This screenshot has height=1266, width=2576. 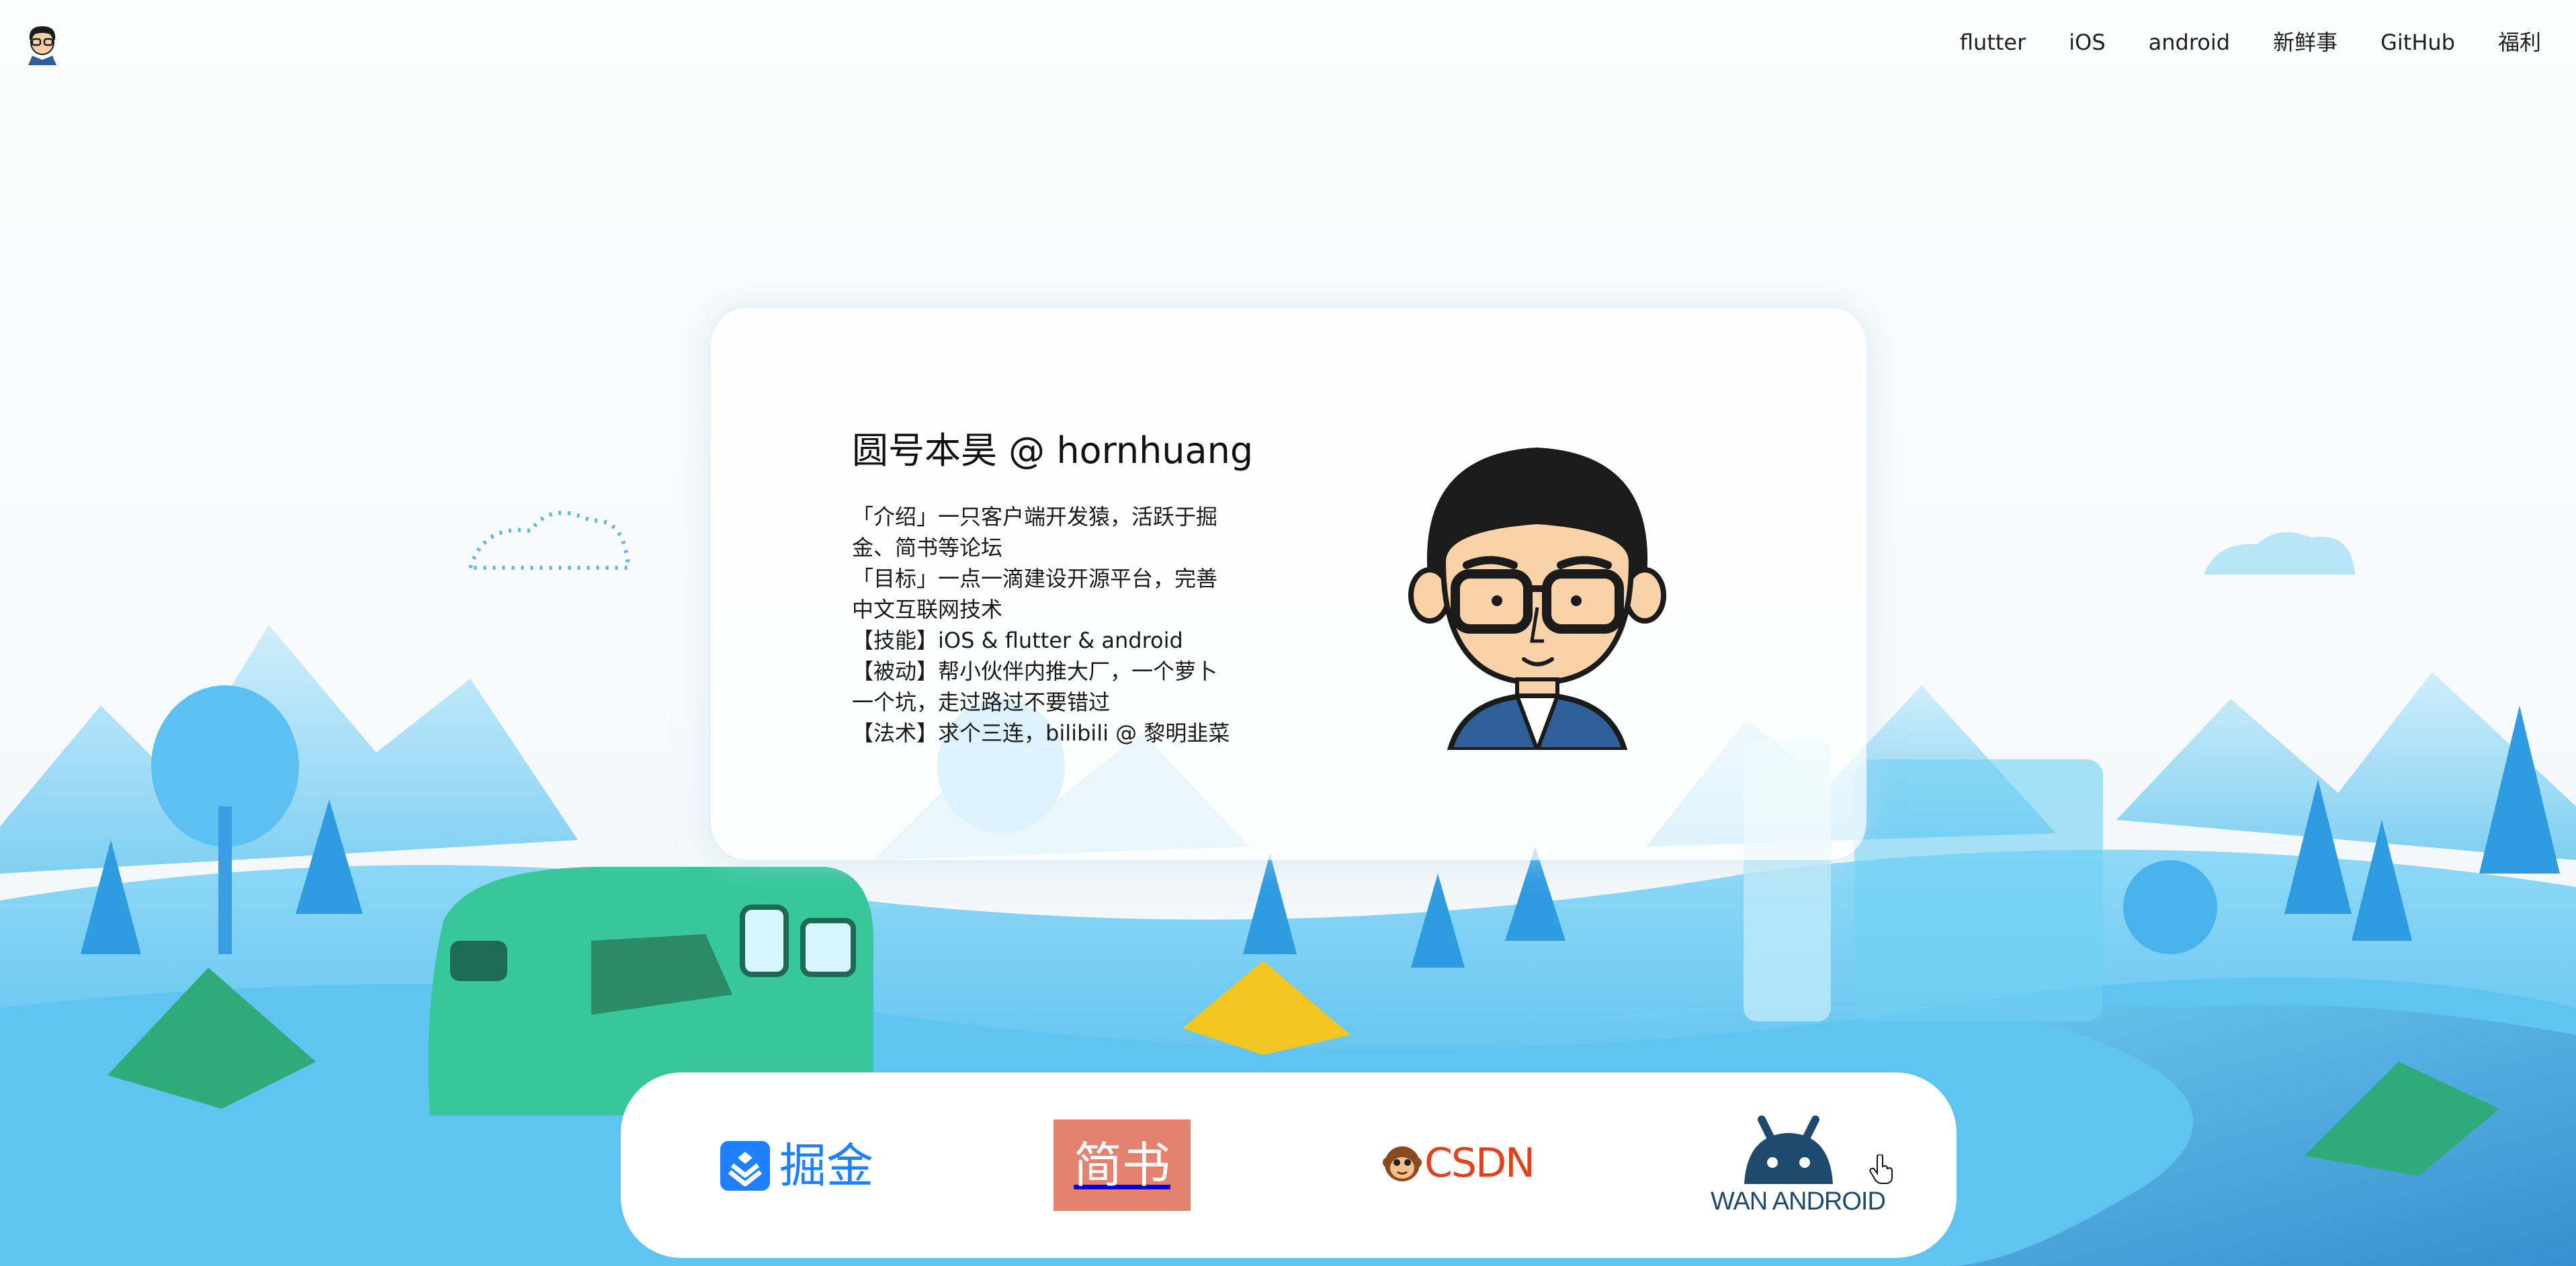 I want to click on hand-pointer-cursor-icon, so click(x=1881, y=1169).